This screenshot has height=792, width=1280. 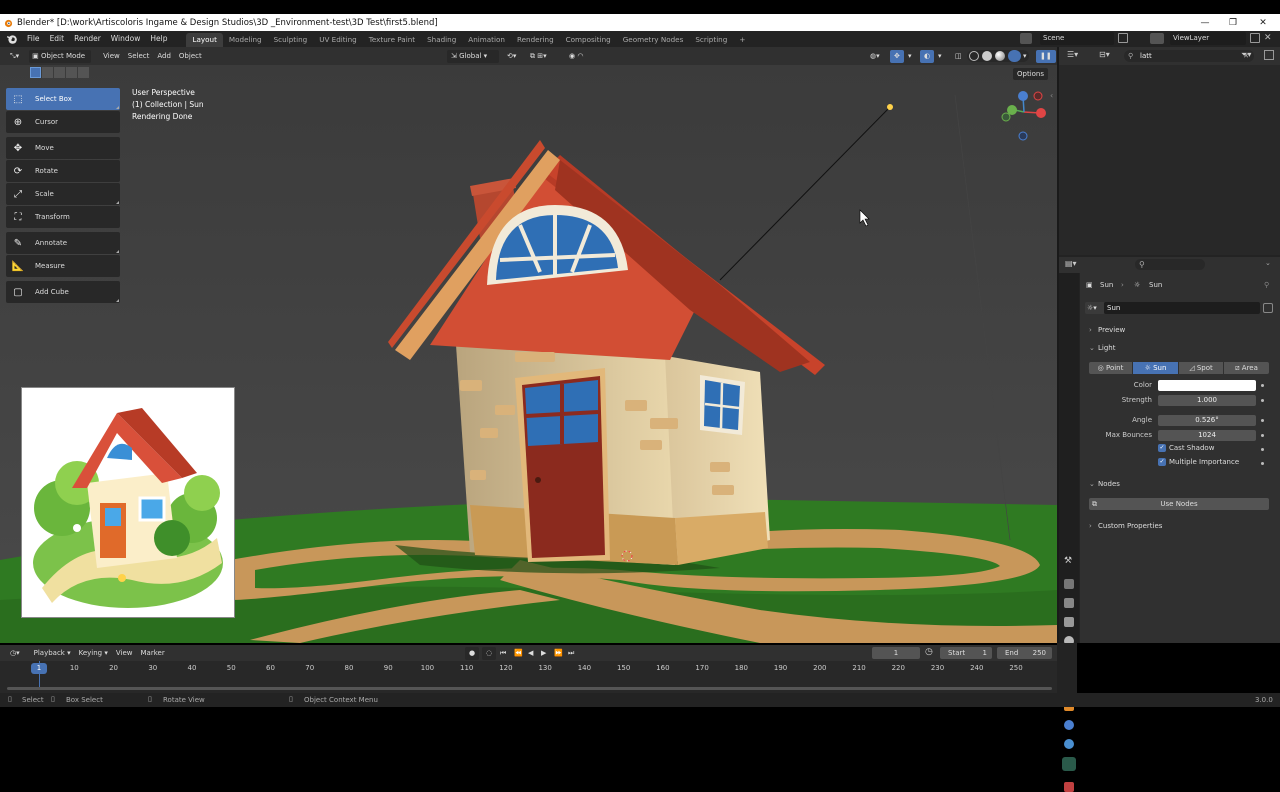 What do you see at coordinates (33, 39) in the screenshot?
I see `menu-file: File` at bounding box center [33, 39].